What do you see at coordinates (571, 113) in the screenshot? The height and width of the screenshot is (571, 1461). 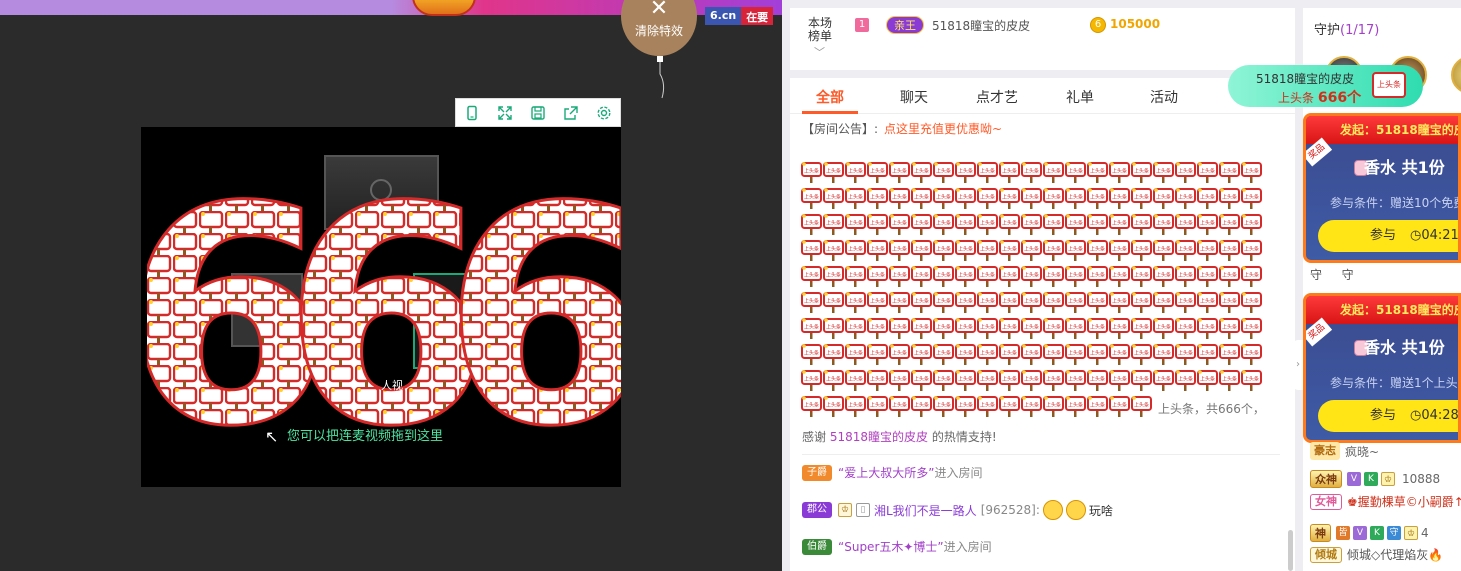 I see `share-icon` at bounding box center [571, 113].